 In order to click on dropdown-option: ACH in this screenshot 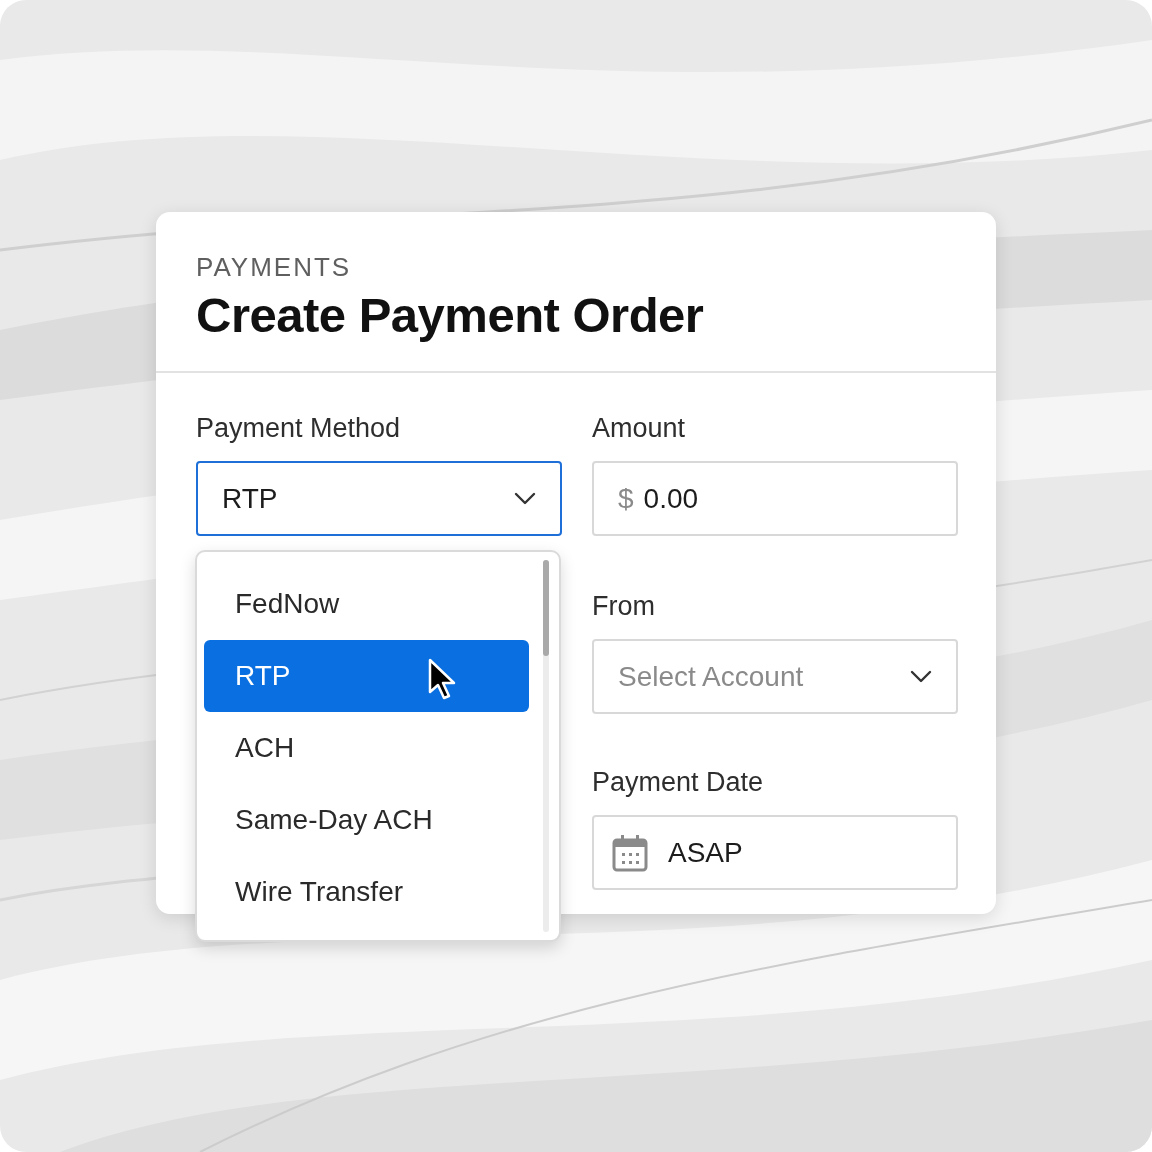, I will do `click(366, 748)`.